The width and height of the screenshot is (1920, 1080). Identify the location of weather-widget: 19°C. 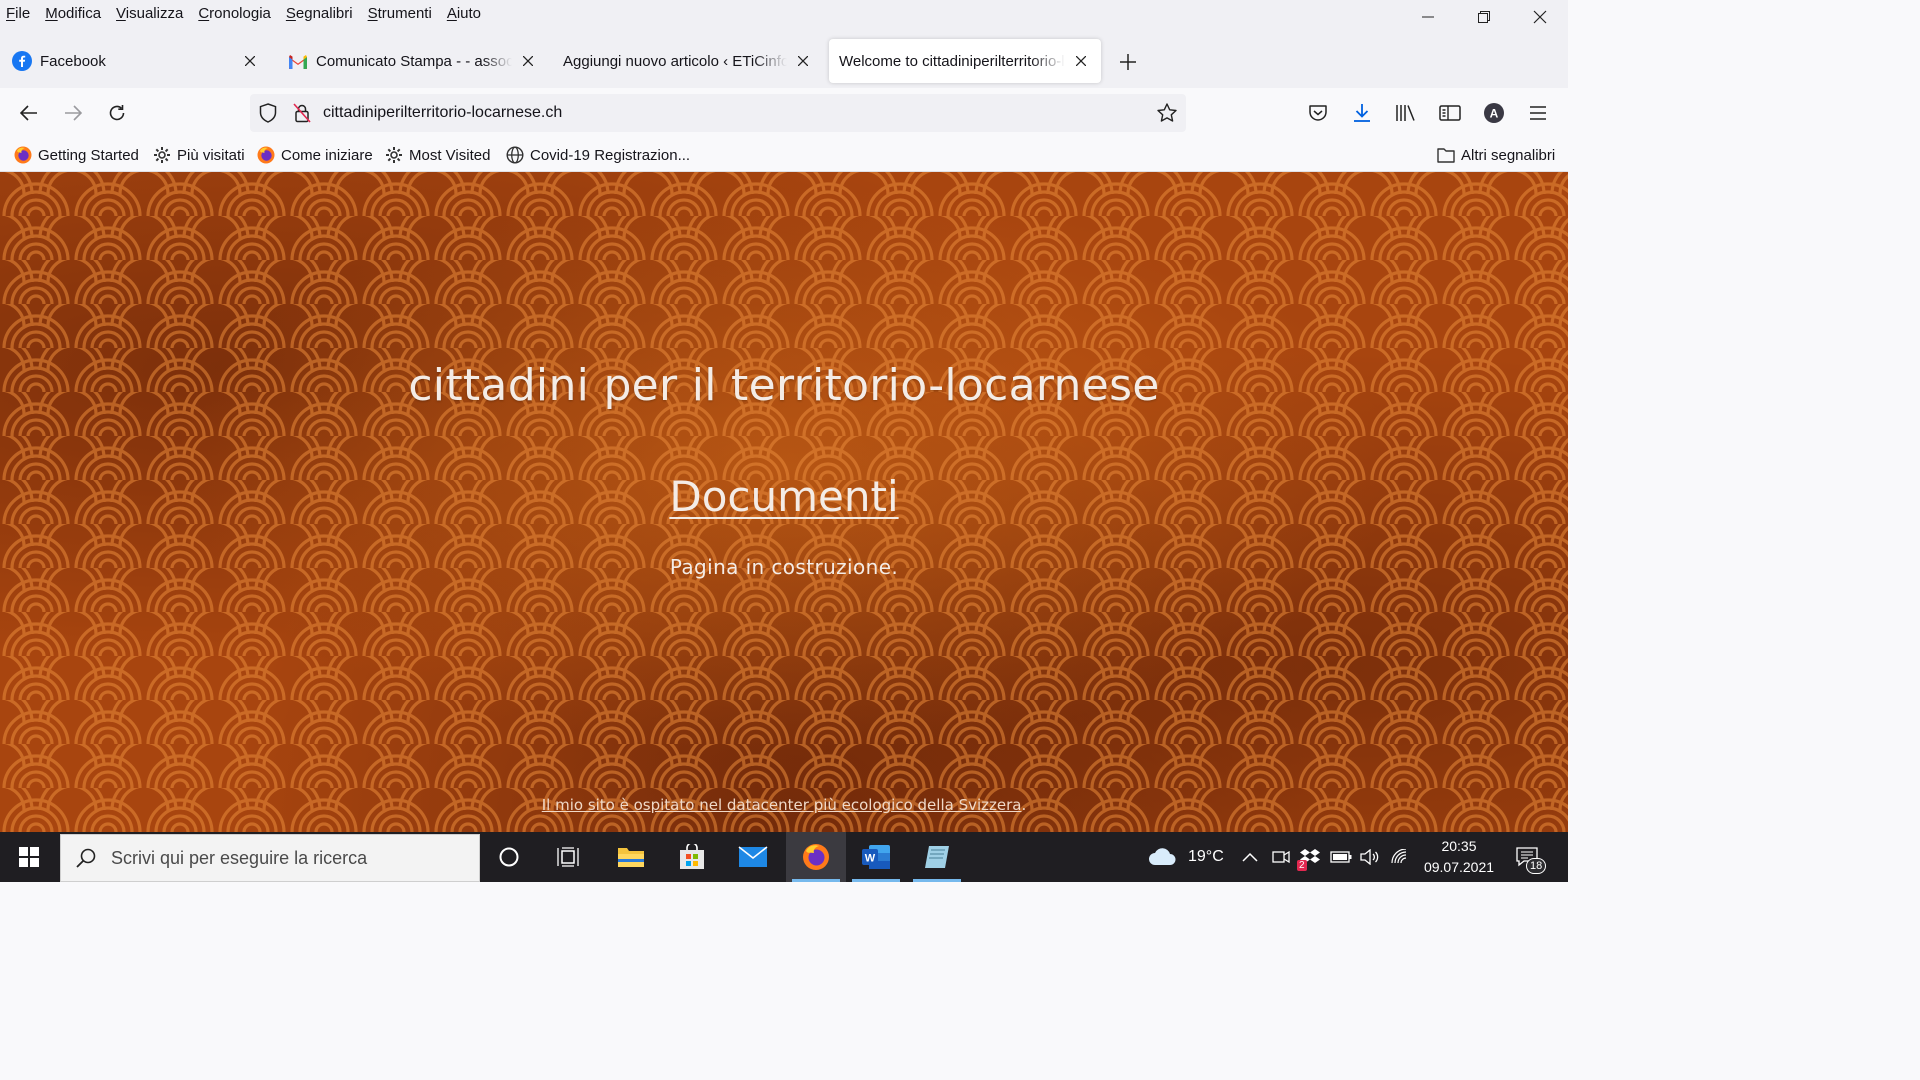
(1186, 857).